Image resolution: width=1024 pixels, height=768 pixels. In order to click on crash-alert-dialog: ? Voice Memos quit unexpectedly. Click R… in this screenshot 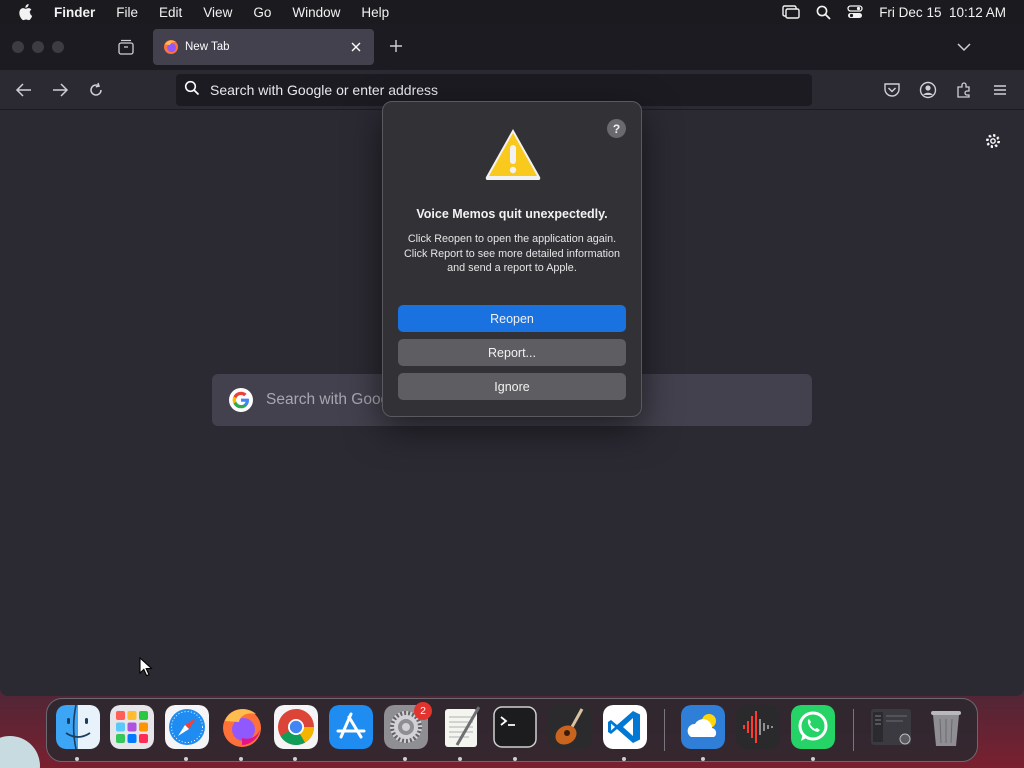, I will do `click(512, 259)`.